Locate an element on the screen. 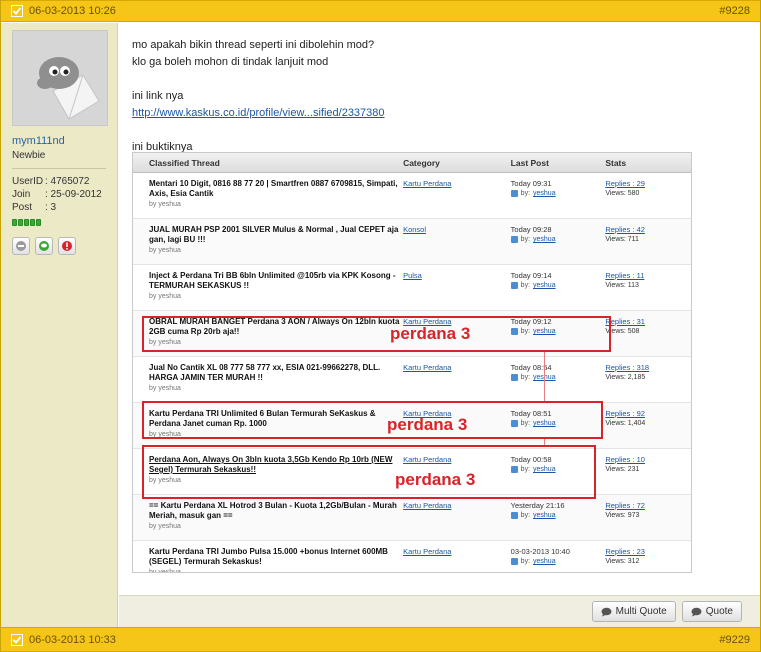 Image resolution: width=761 pixels, height=652 pixels. replies-count: Replies : 72 is located at coordinates (625, 505).